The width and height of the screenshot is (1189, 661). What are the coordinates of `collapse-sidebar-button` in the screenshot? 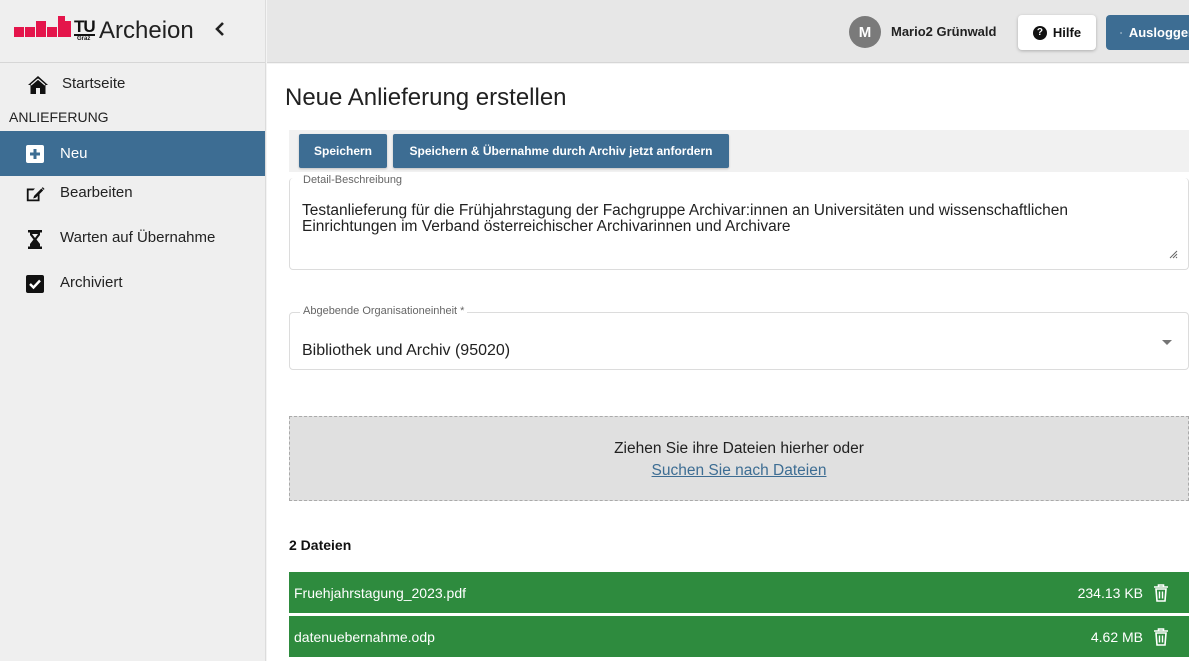 It's located at (220, 31).